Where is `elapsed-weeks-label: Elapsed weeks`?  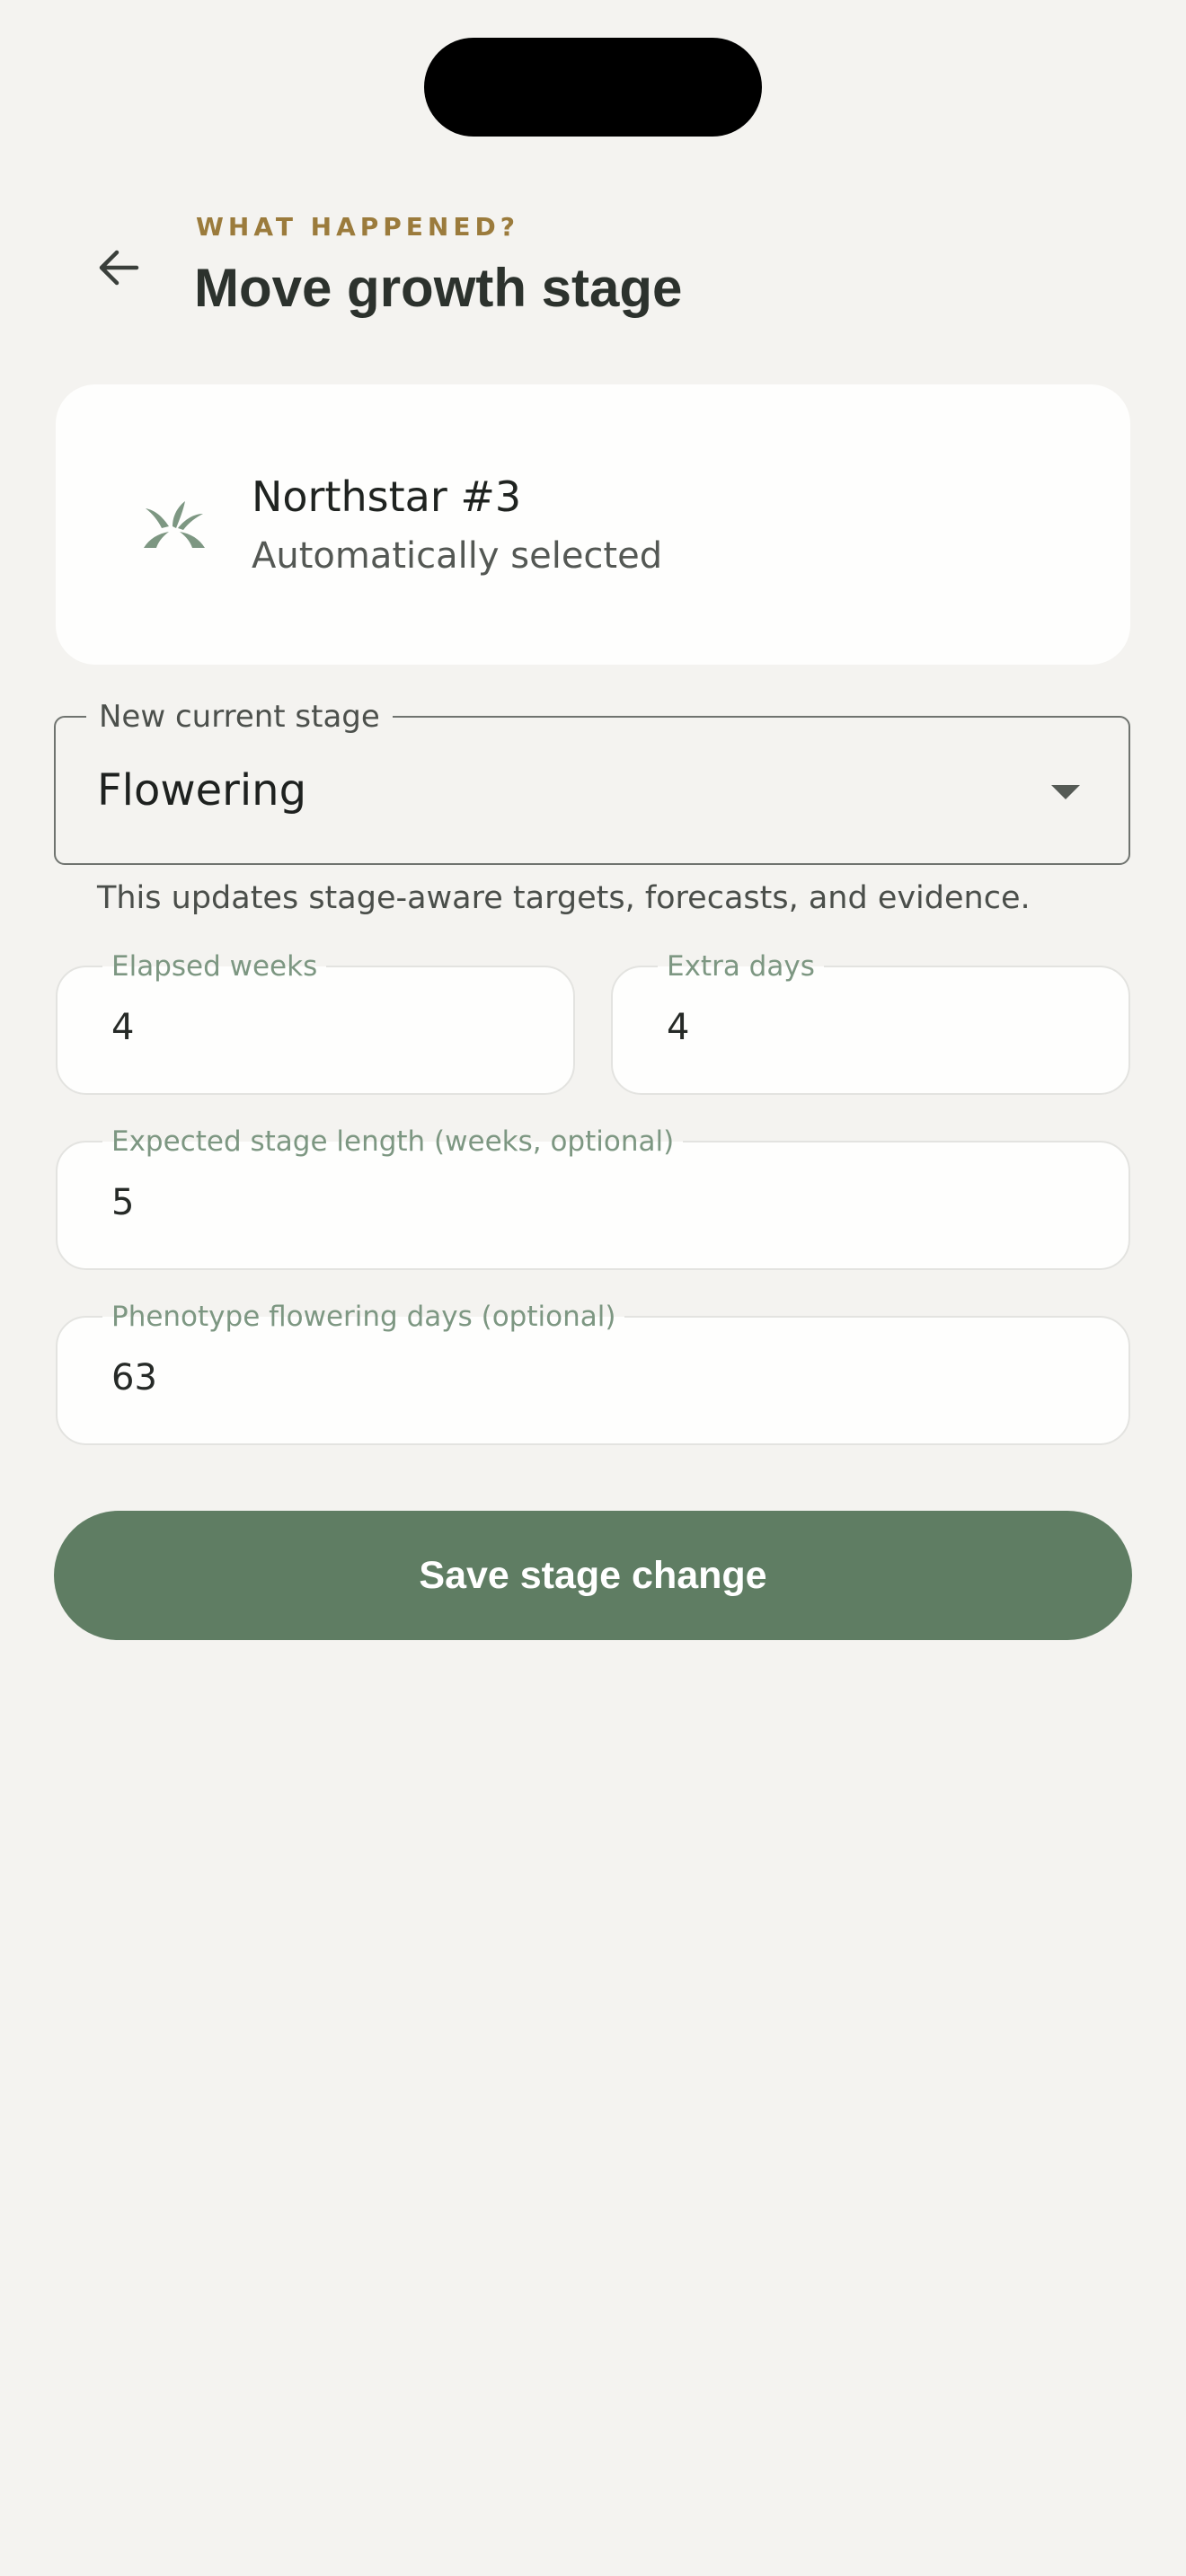
elapsed-weeks-label: Elapsed weeks is located at coordinates (214, 966).